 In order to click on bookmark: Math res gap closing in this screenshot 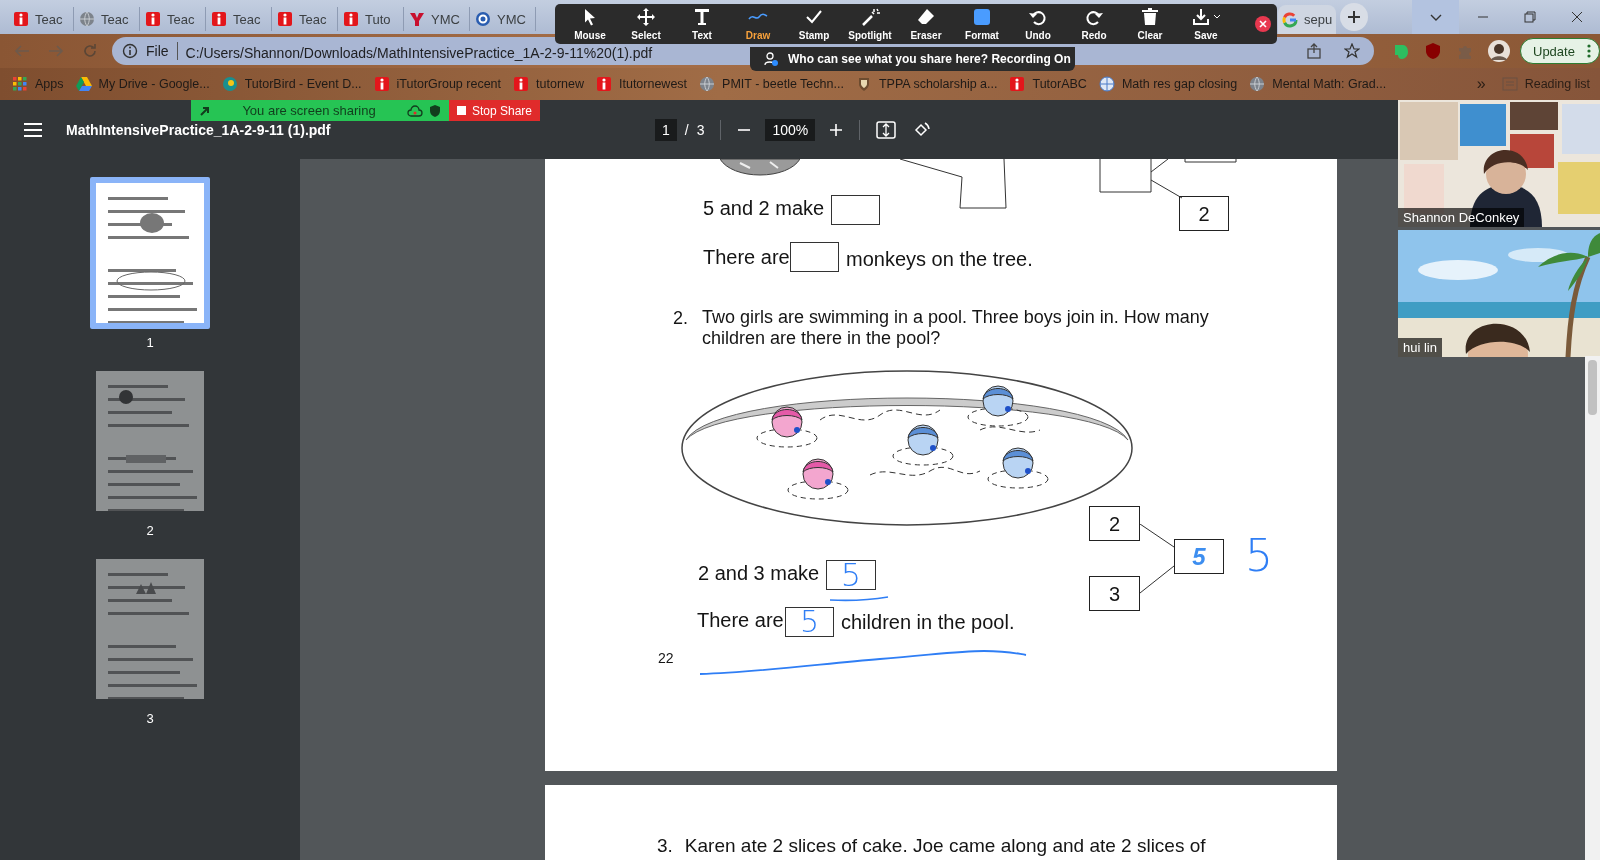, I will do `click(1168, 84)`.